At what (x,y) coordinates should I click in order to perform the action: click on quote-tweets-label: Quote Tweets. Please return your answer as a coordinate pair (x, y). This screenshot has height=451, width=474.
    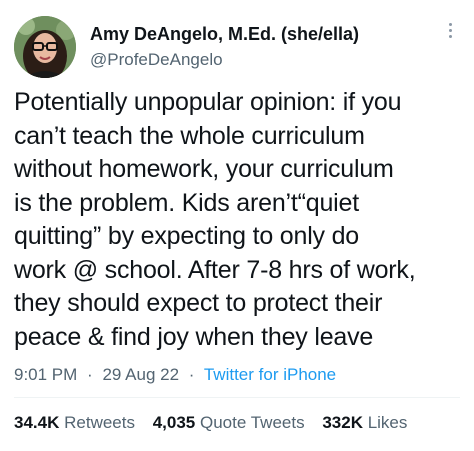
    Looking at the image, I should click on (252, 422).